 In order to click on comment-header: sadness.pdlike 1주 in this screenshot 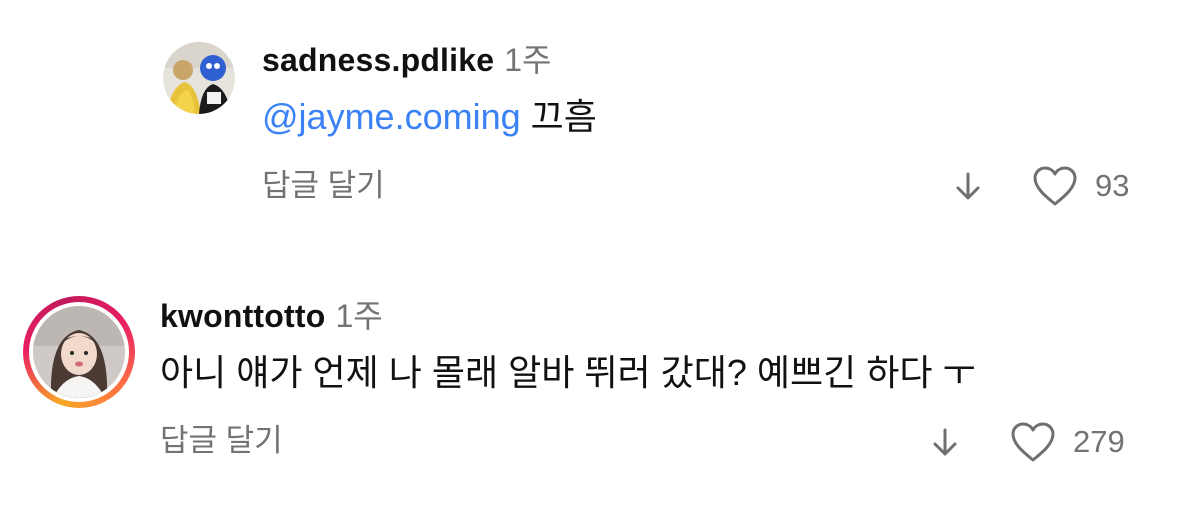, I will do `click(407, 60)`.